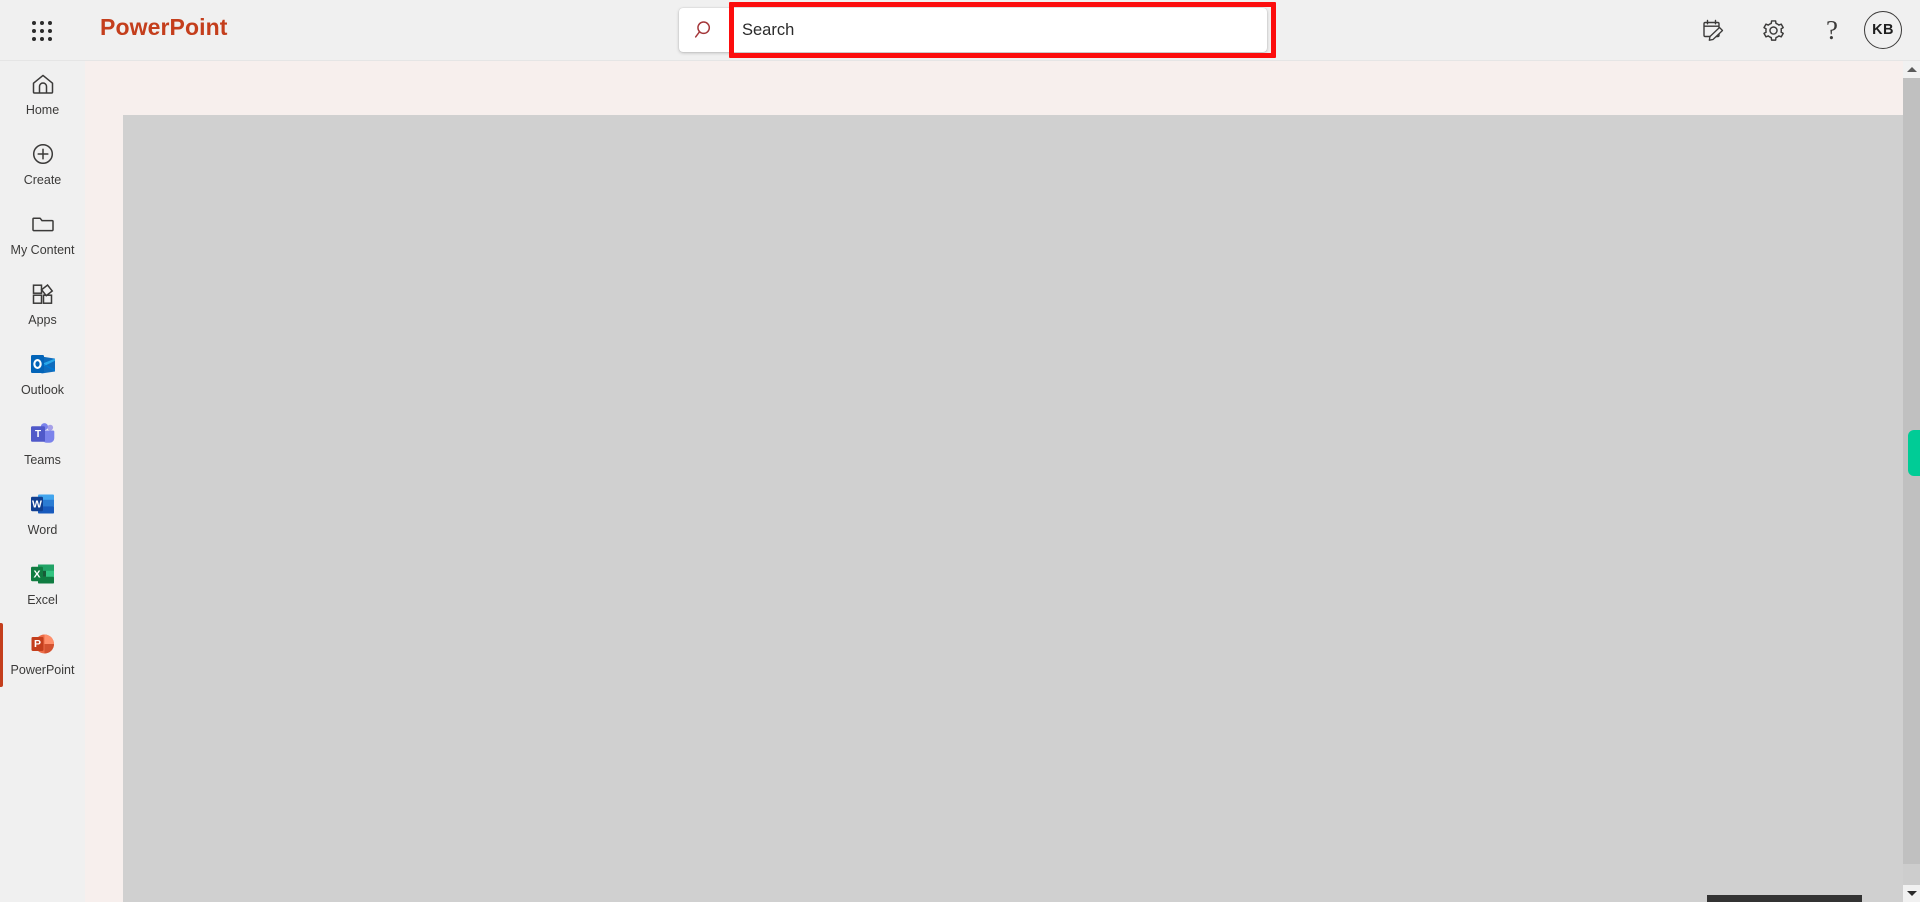 The image size is (1920, 902). I want to click on sidebar-item-teams: T Teams, so click(42, 446).